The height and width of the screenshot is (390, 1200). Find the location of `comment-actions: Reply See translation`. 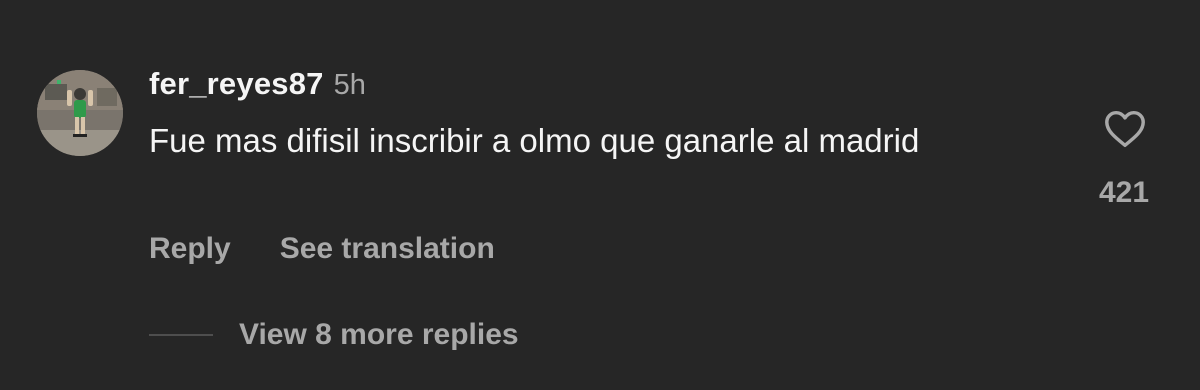

comment-actions: Reply See translation is located at coordinates (322, 249).